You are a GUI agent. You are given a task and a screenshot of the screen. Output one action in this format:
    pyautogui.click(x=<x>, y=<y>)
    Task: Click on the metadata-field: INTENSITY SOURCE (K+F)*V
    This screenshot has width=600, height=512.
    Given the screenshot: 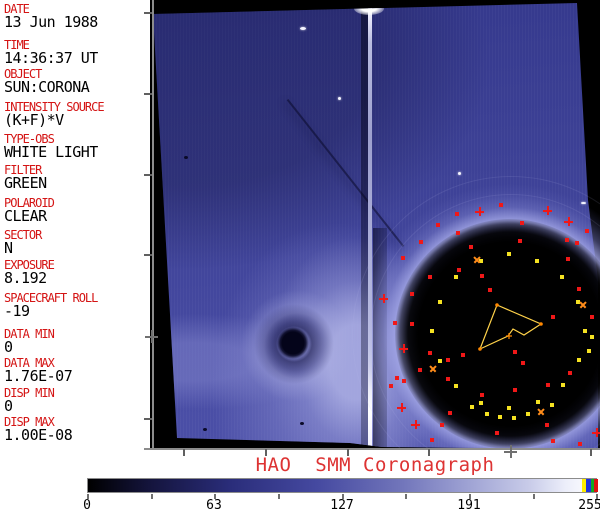 What is the action you would take?
    pyautogui.click(x=77, y=114)
    